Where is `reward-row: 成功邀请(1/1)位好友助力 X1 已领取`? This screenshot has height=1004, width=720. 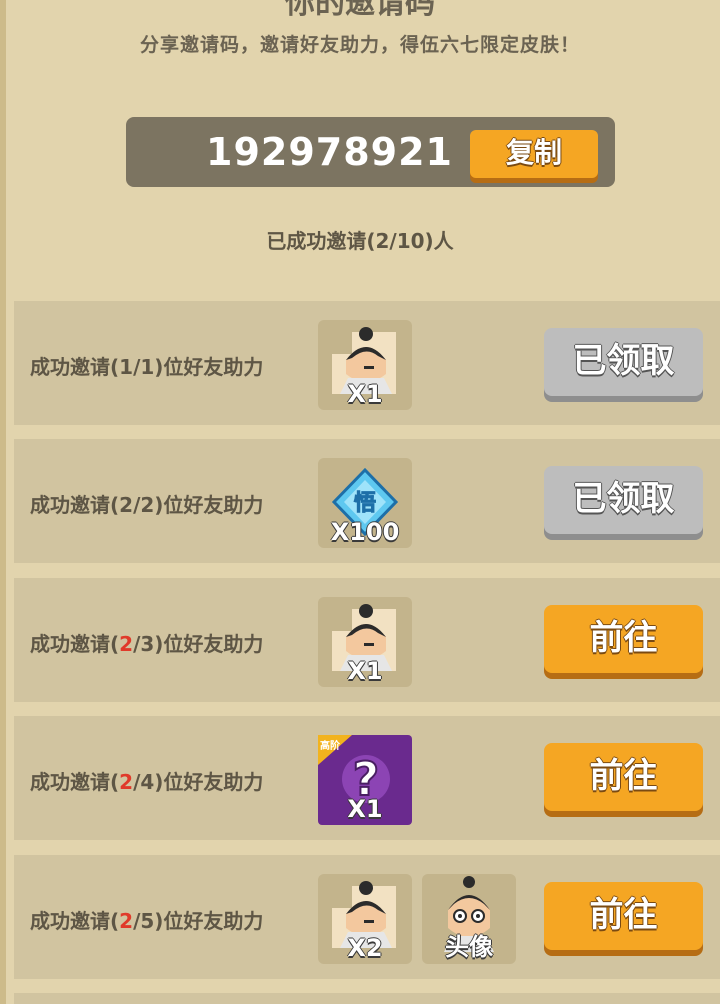
reward-row: 成功邀请(1/1)位好友助力 X1 已领取 is located at coordinates (367, 363).